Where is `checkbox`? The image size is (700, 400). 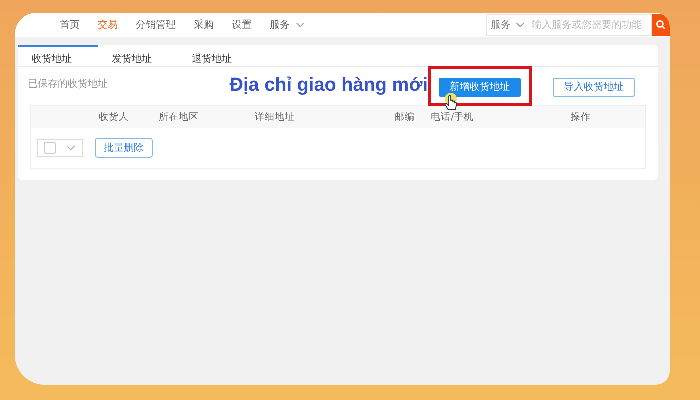
checkbox is located at coordinates (50, 148).